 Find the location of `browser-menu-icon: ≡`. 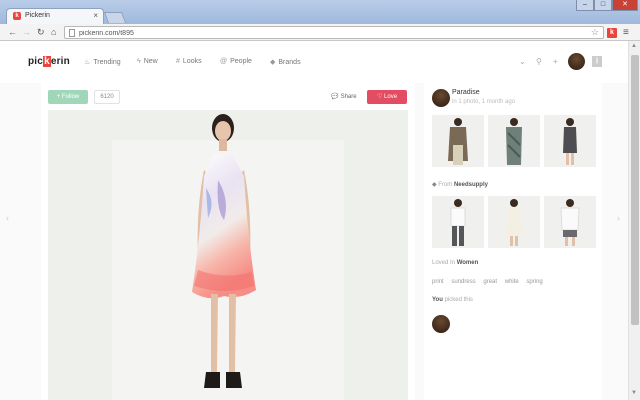

browser-menu-icon: ≡ is located at coordinates (626, 32).